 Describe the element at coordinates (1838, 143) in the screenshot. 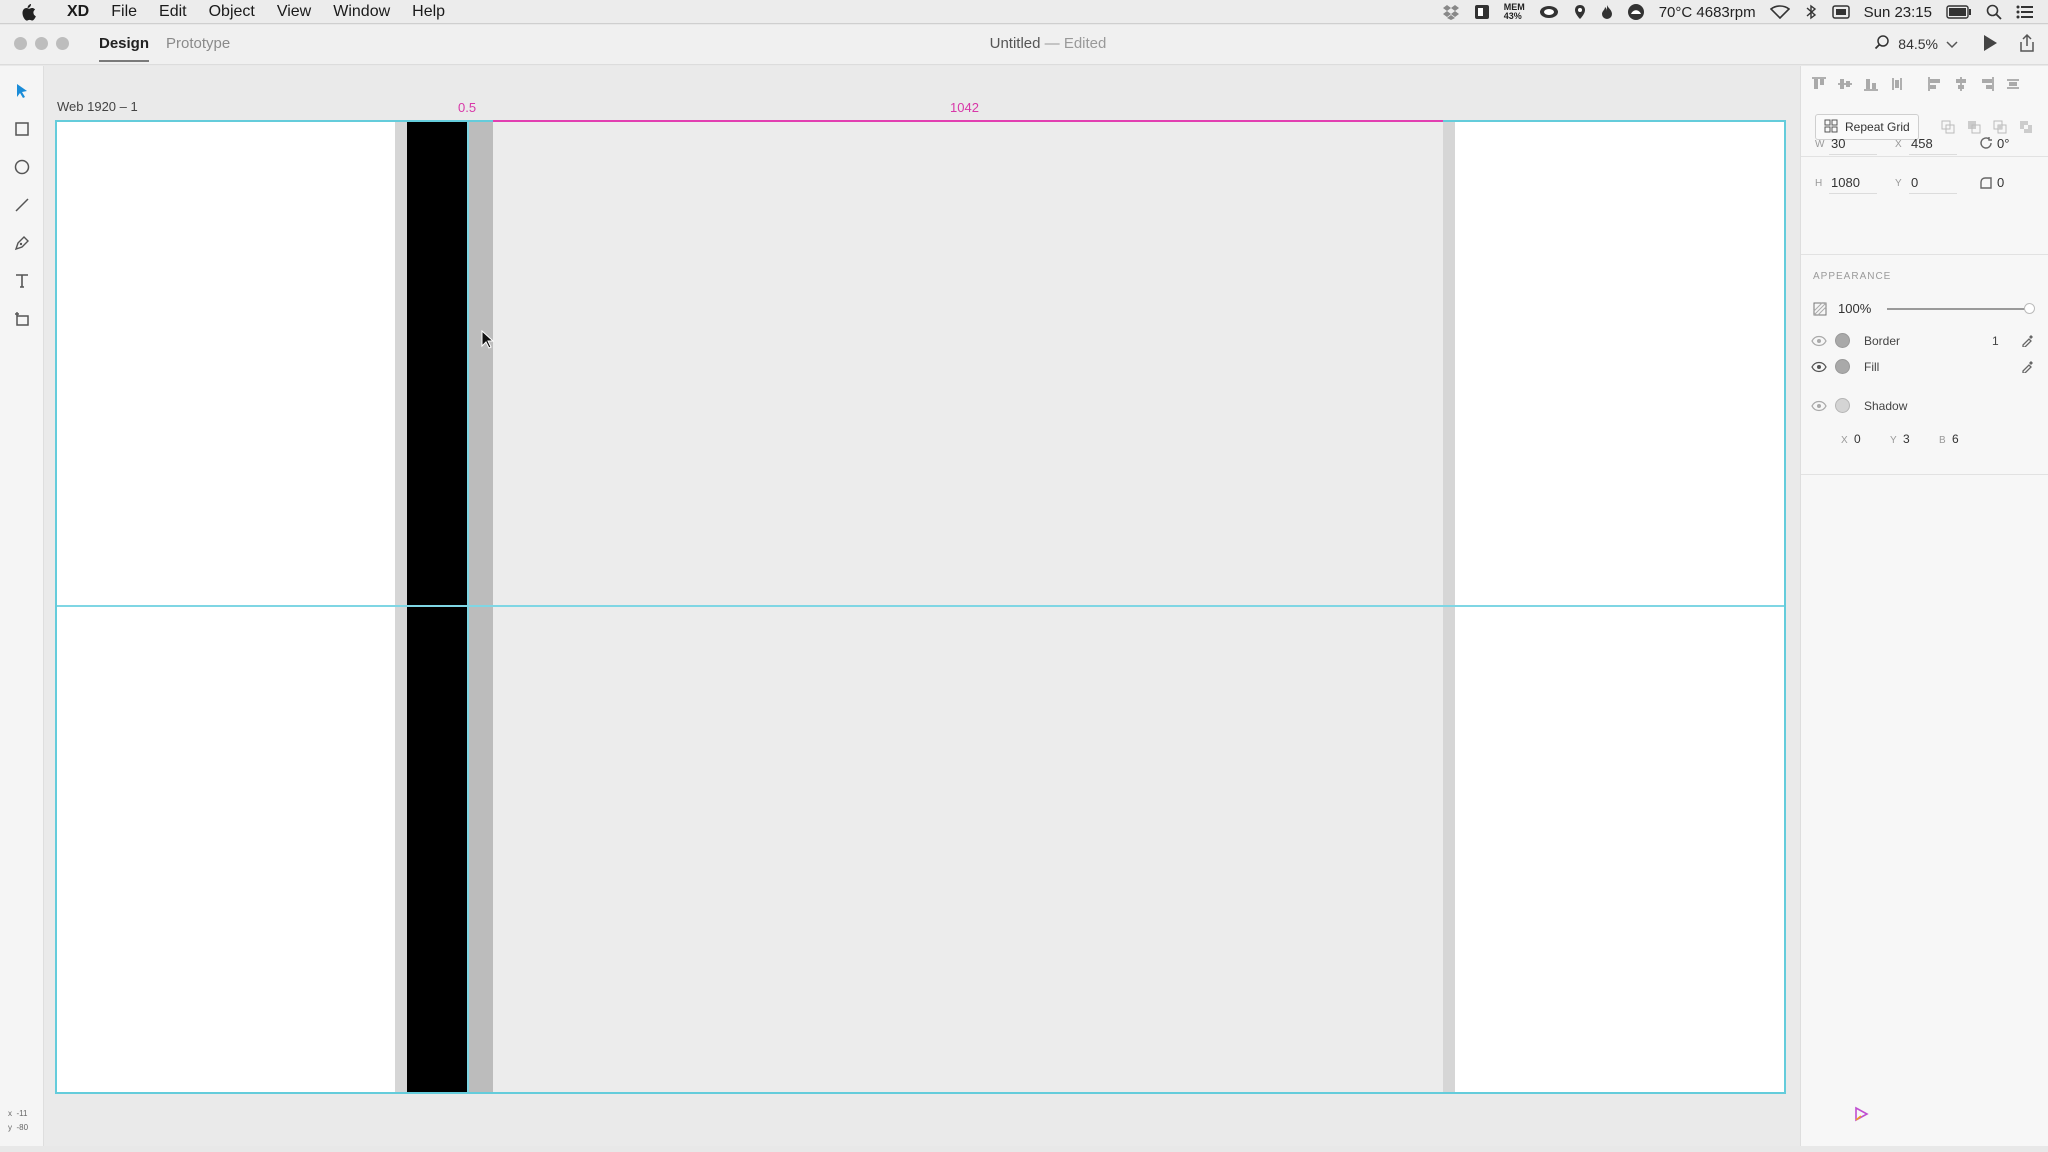

I see `width-field: 30` at that location.